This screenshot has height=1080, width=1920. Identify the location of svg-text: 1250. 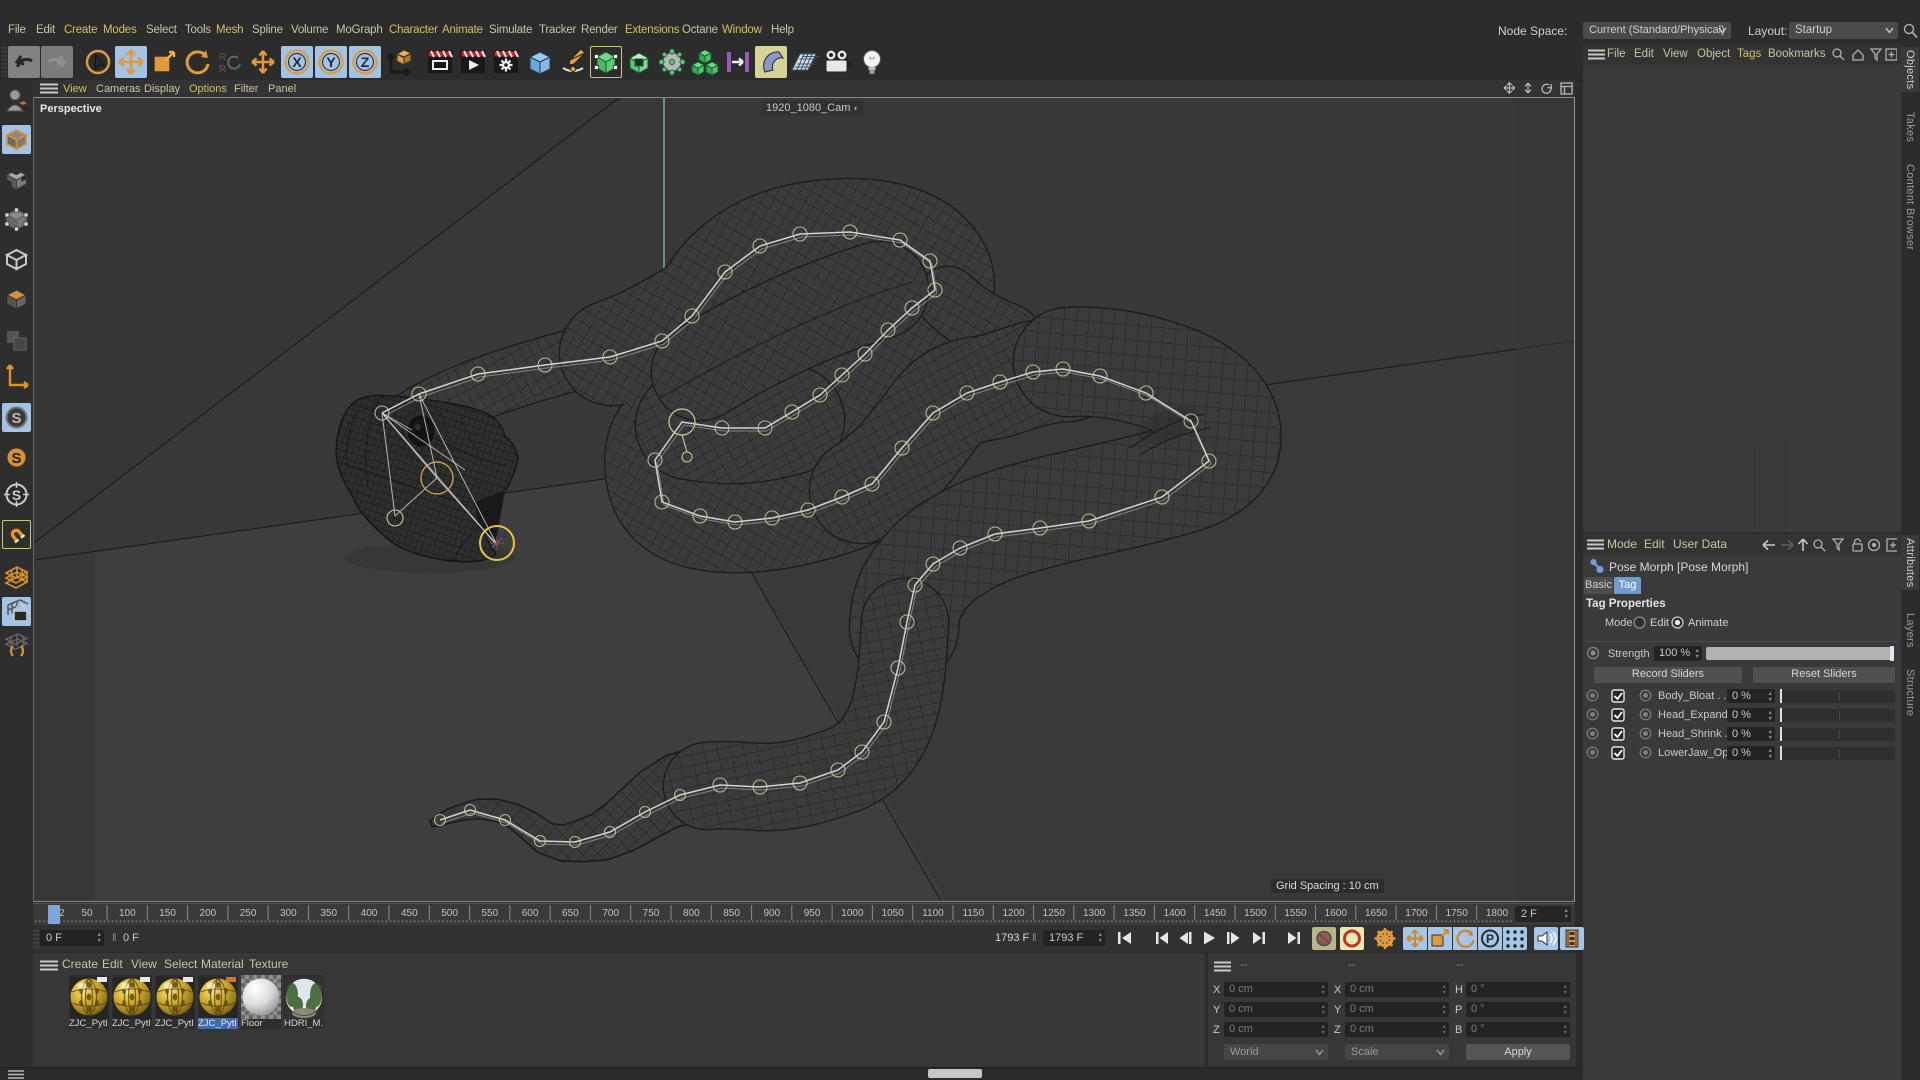
(1054, 913).